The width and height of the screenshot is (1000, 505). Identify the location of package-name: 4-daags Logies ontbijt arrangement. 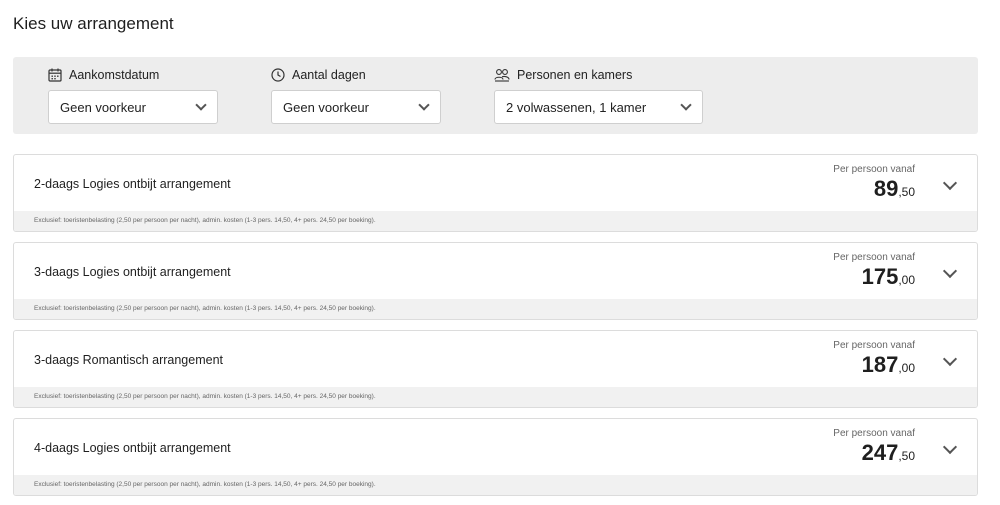
(132, 448).